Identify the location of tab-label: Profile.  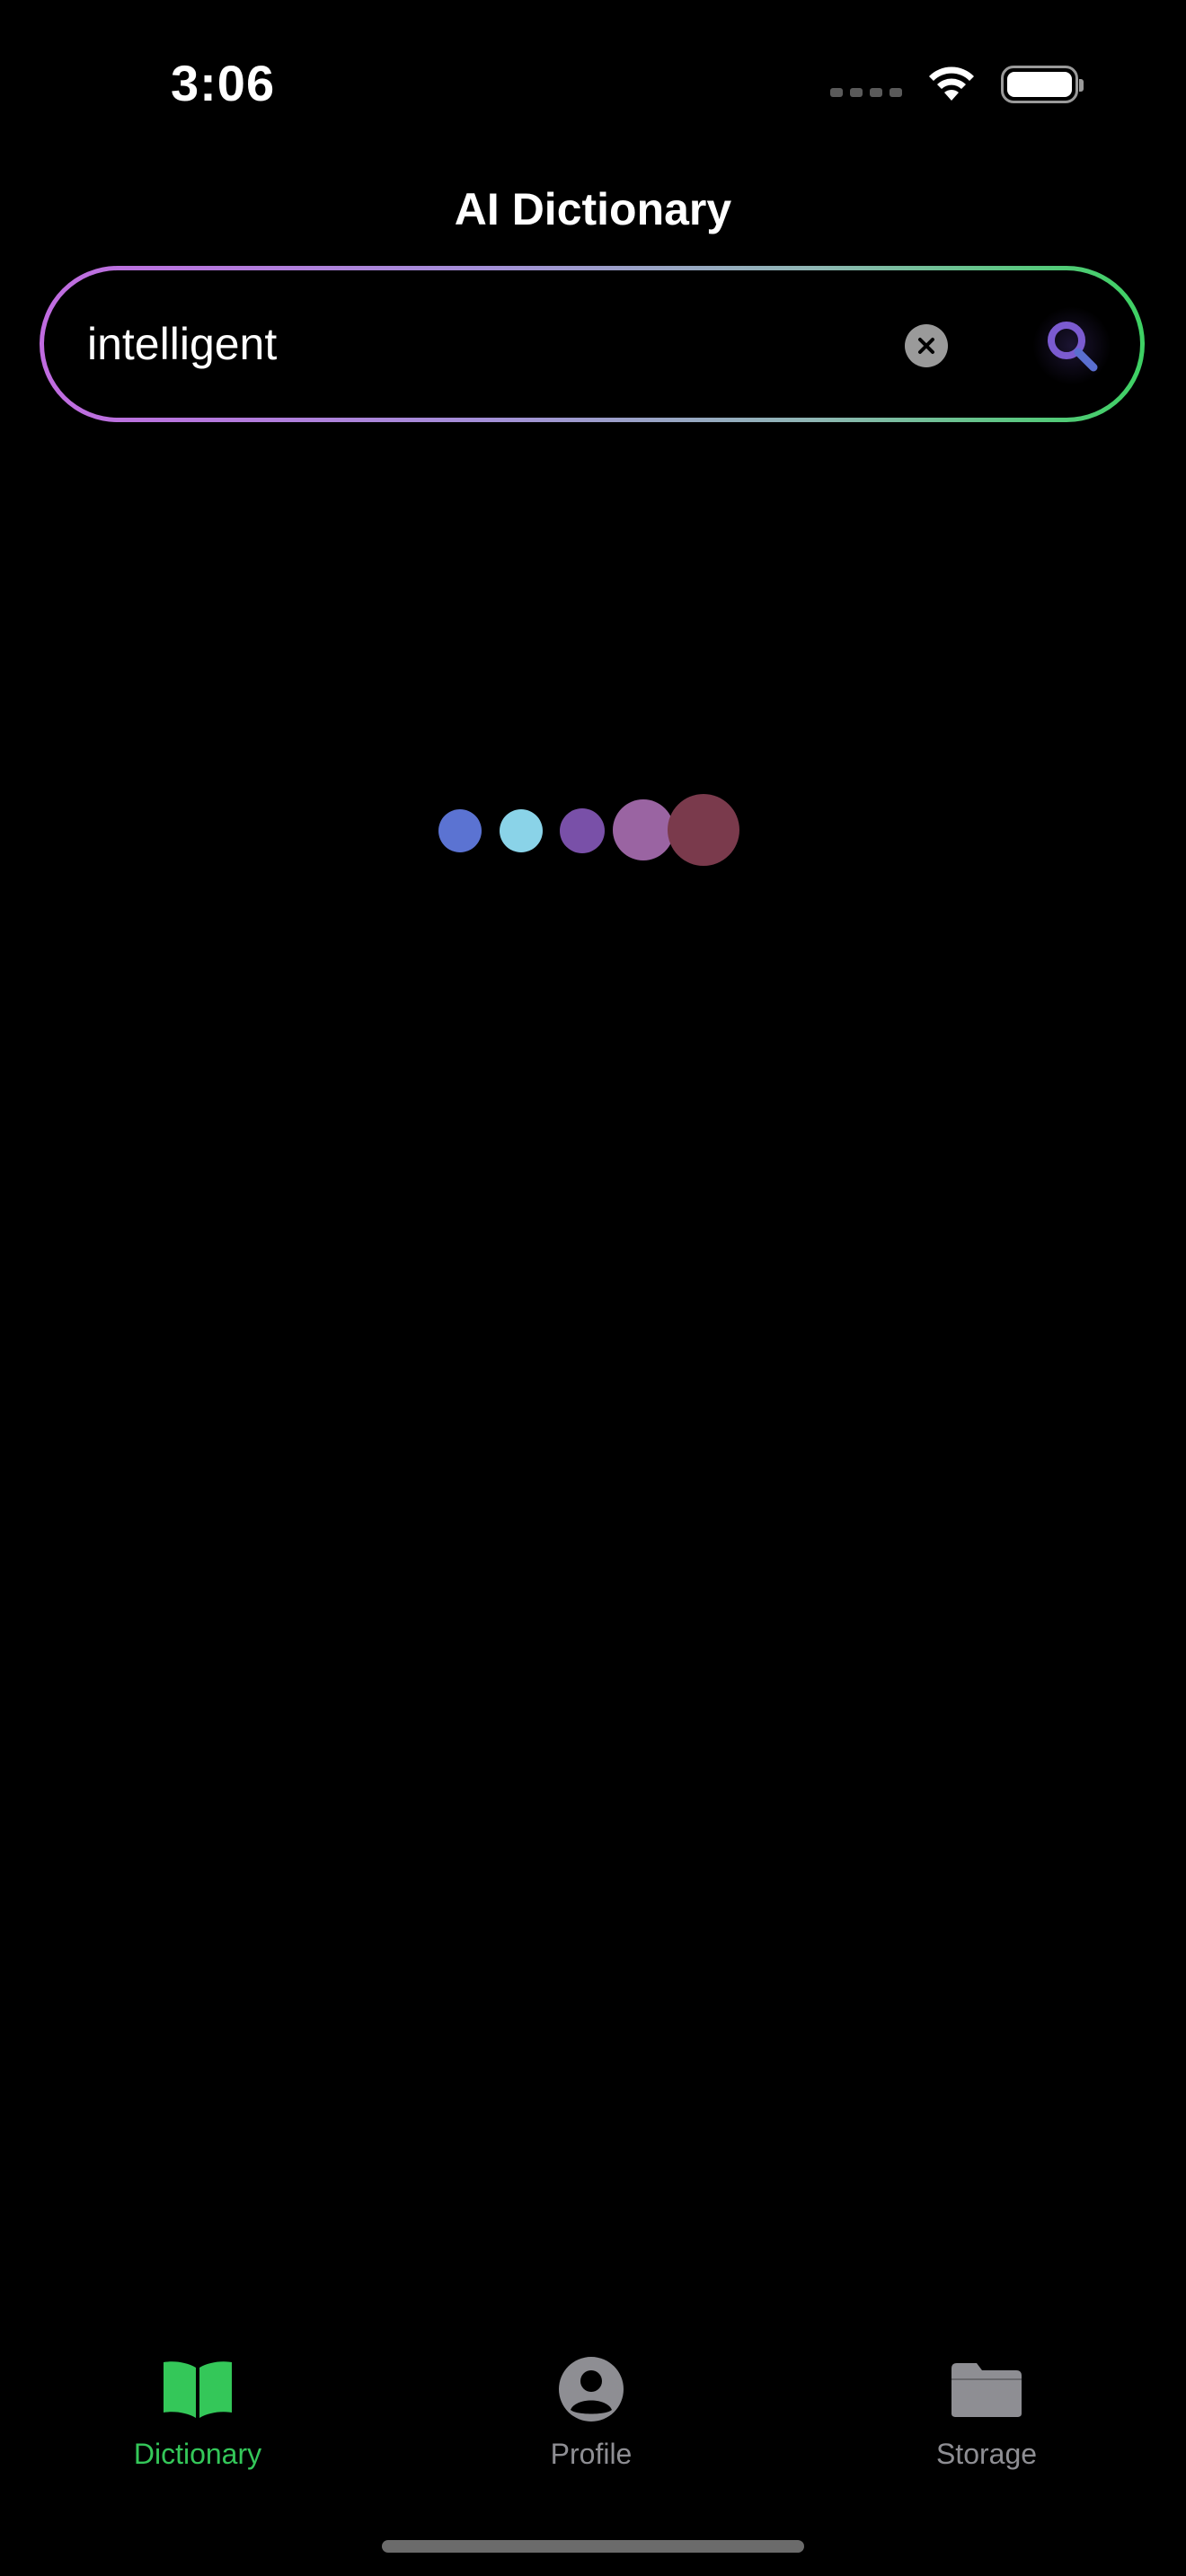
(591, 2454).